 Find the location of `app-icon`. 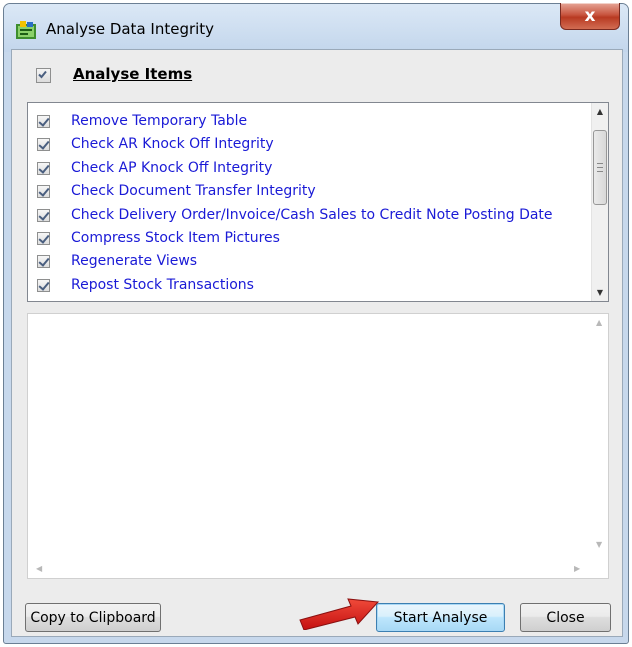

app-icon is located at coordinates (26, 30).